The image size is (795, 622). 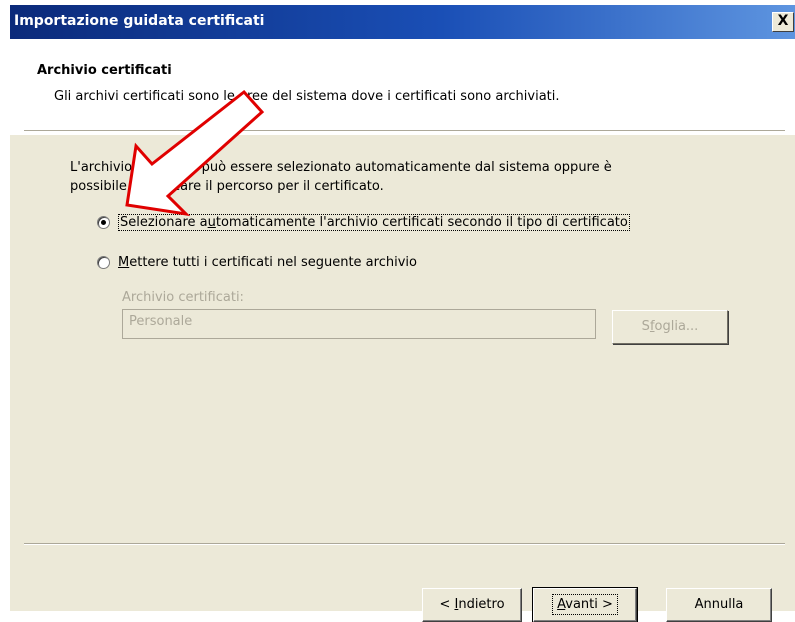 I want to click on next-button: Avanti >, so click(x=585, y=604).